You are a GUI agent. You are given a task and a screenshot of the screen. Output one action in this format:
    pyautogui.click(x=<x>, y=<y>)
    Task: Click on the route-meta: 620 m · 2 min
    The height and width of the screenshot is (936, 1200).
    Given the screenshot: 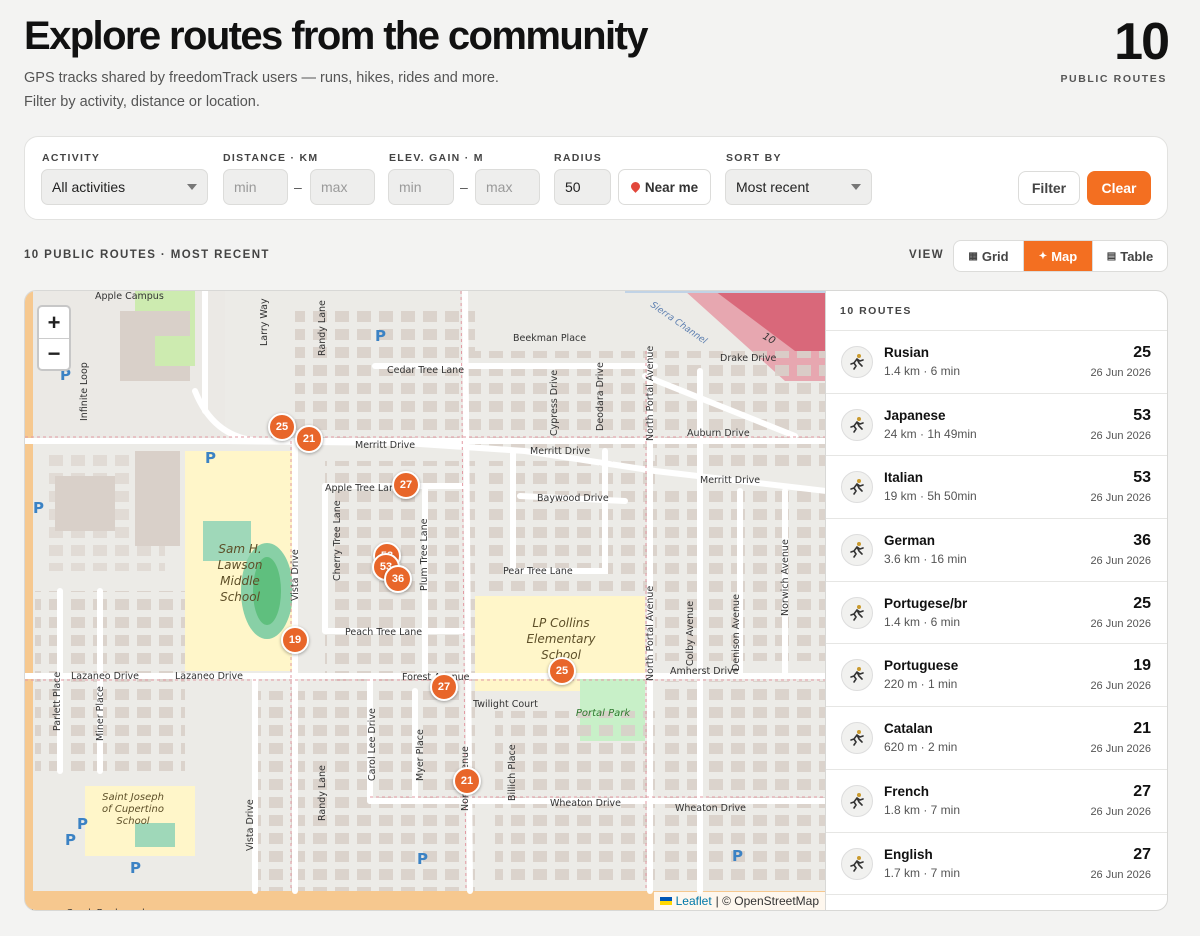 What is the action you would take?
    pyautogui.click(x=921, y=747)
    